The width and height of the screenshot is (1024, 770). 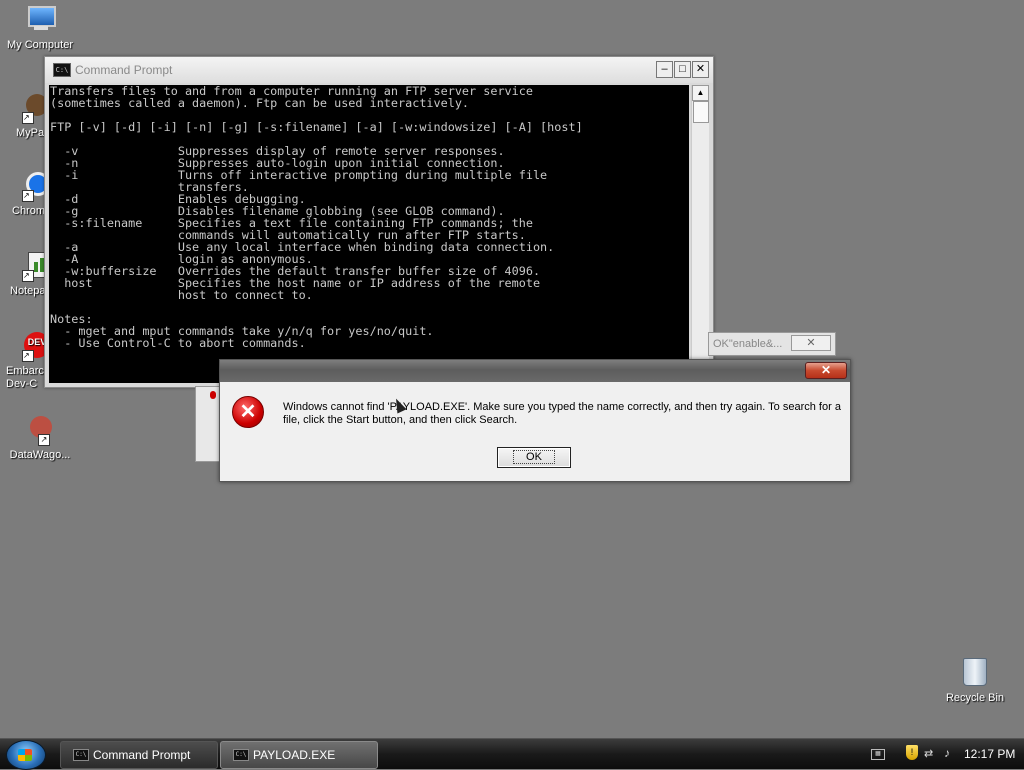 What do you see at coordinates (213, 395) in the screenshot?
I see `error-icon` at bounding box center [213, 395].